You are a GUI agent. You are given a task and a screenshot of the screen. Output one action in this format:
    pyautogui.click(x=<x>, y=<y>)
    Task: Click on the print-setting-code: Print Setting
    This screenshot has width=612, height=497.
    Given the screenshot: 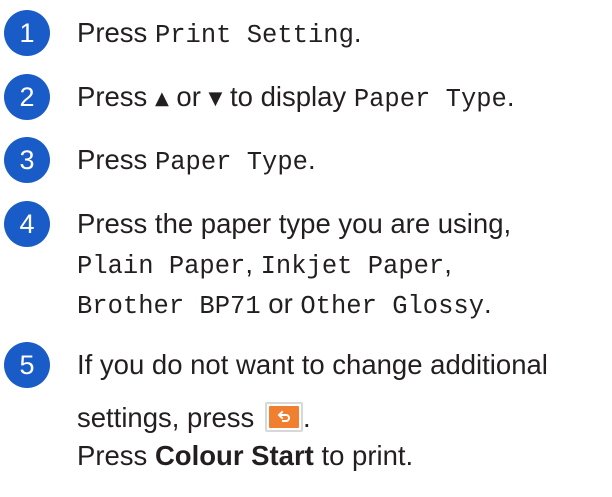 What is the action you would take?
    pyautogui.click(x=254, y=35)
    